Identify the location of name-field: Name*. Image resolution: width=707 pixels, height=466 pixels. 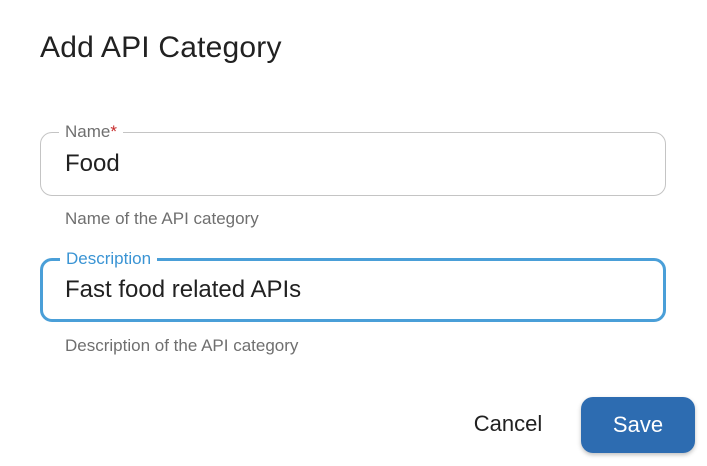
(353, 159).